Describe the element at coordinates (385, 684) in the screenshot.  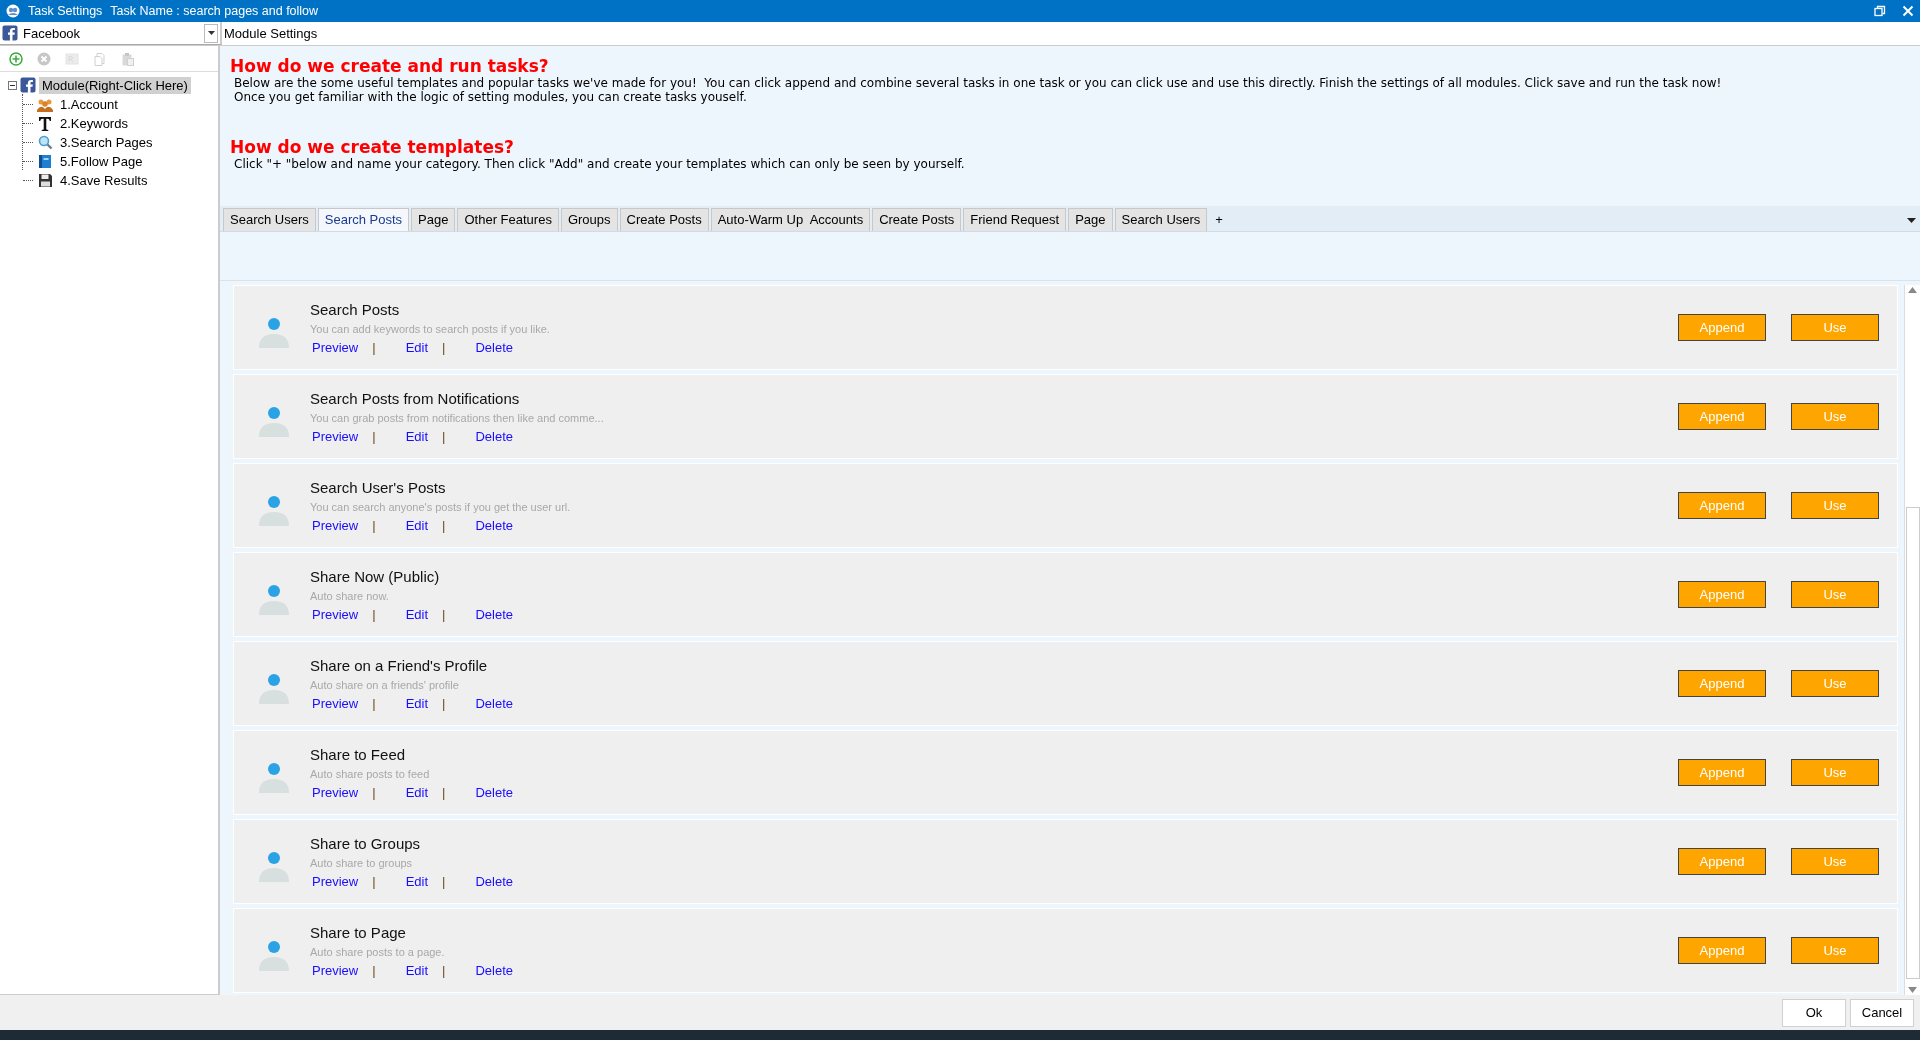
I see `template-description: Auto share on a friends' profile` at that location.